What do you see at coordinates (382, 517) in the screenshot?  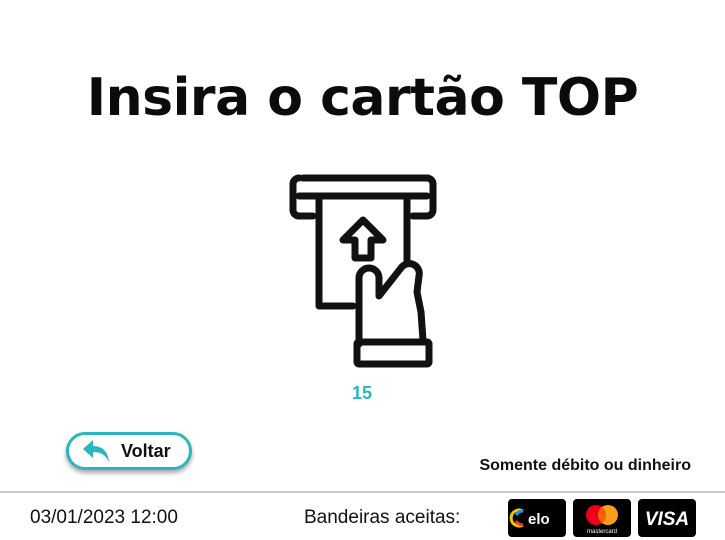 I see `accepted-brands-label: Bandeiras aceitas:` at bounding box center [382, 517].